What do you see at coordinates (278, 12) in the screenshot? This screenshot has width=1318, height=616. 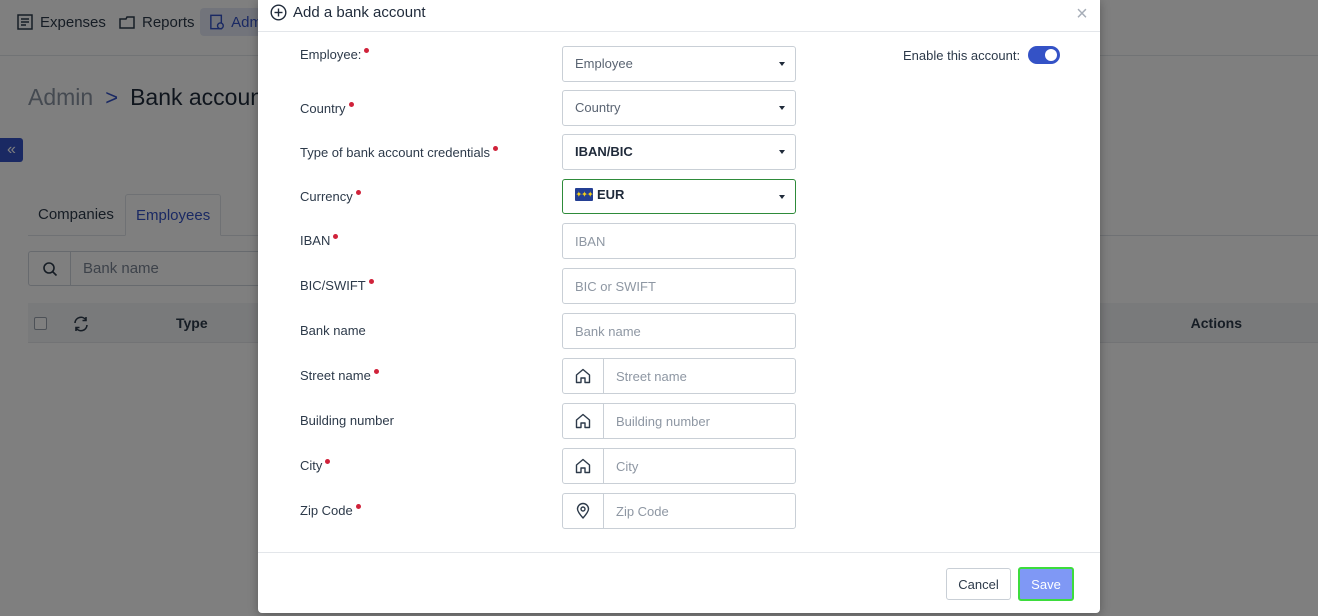 I see `add-circle-icon` at bounding box center [278, 12].